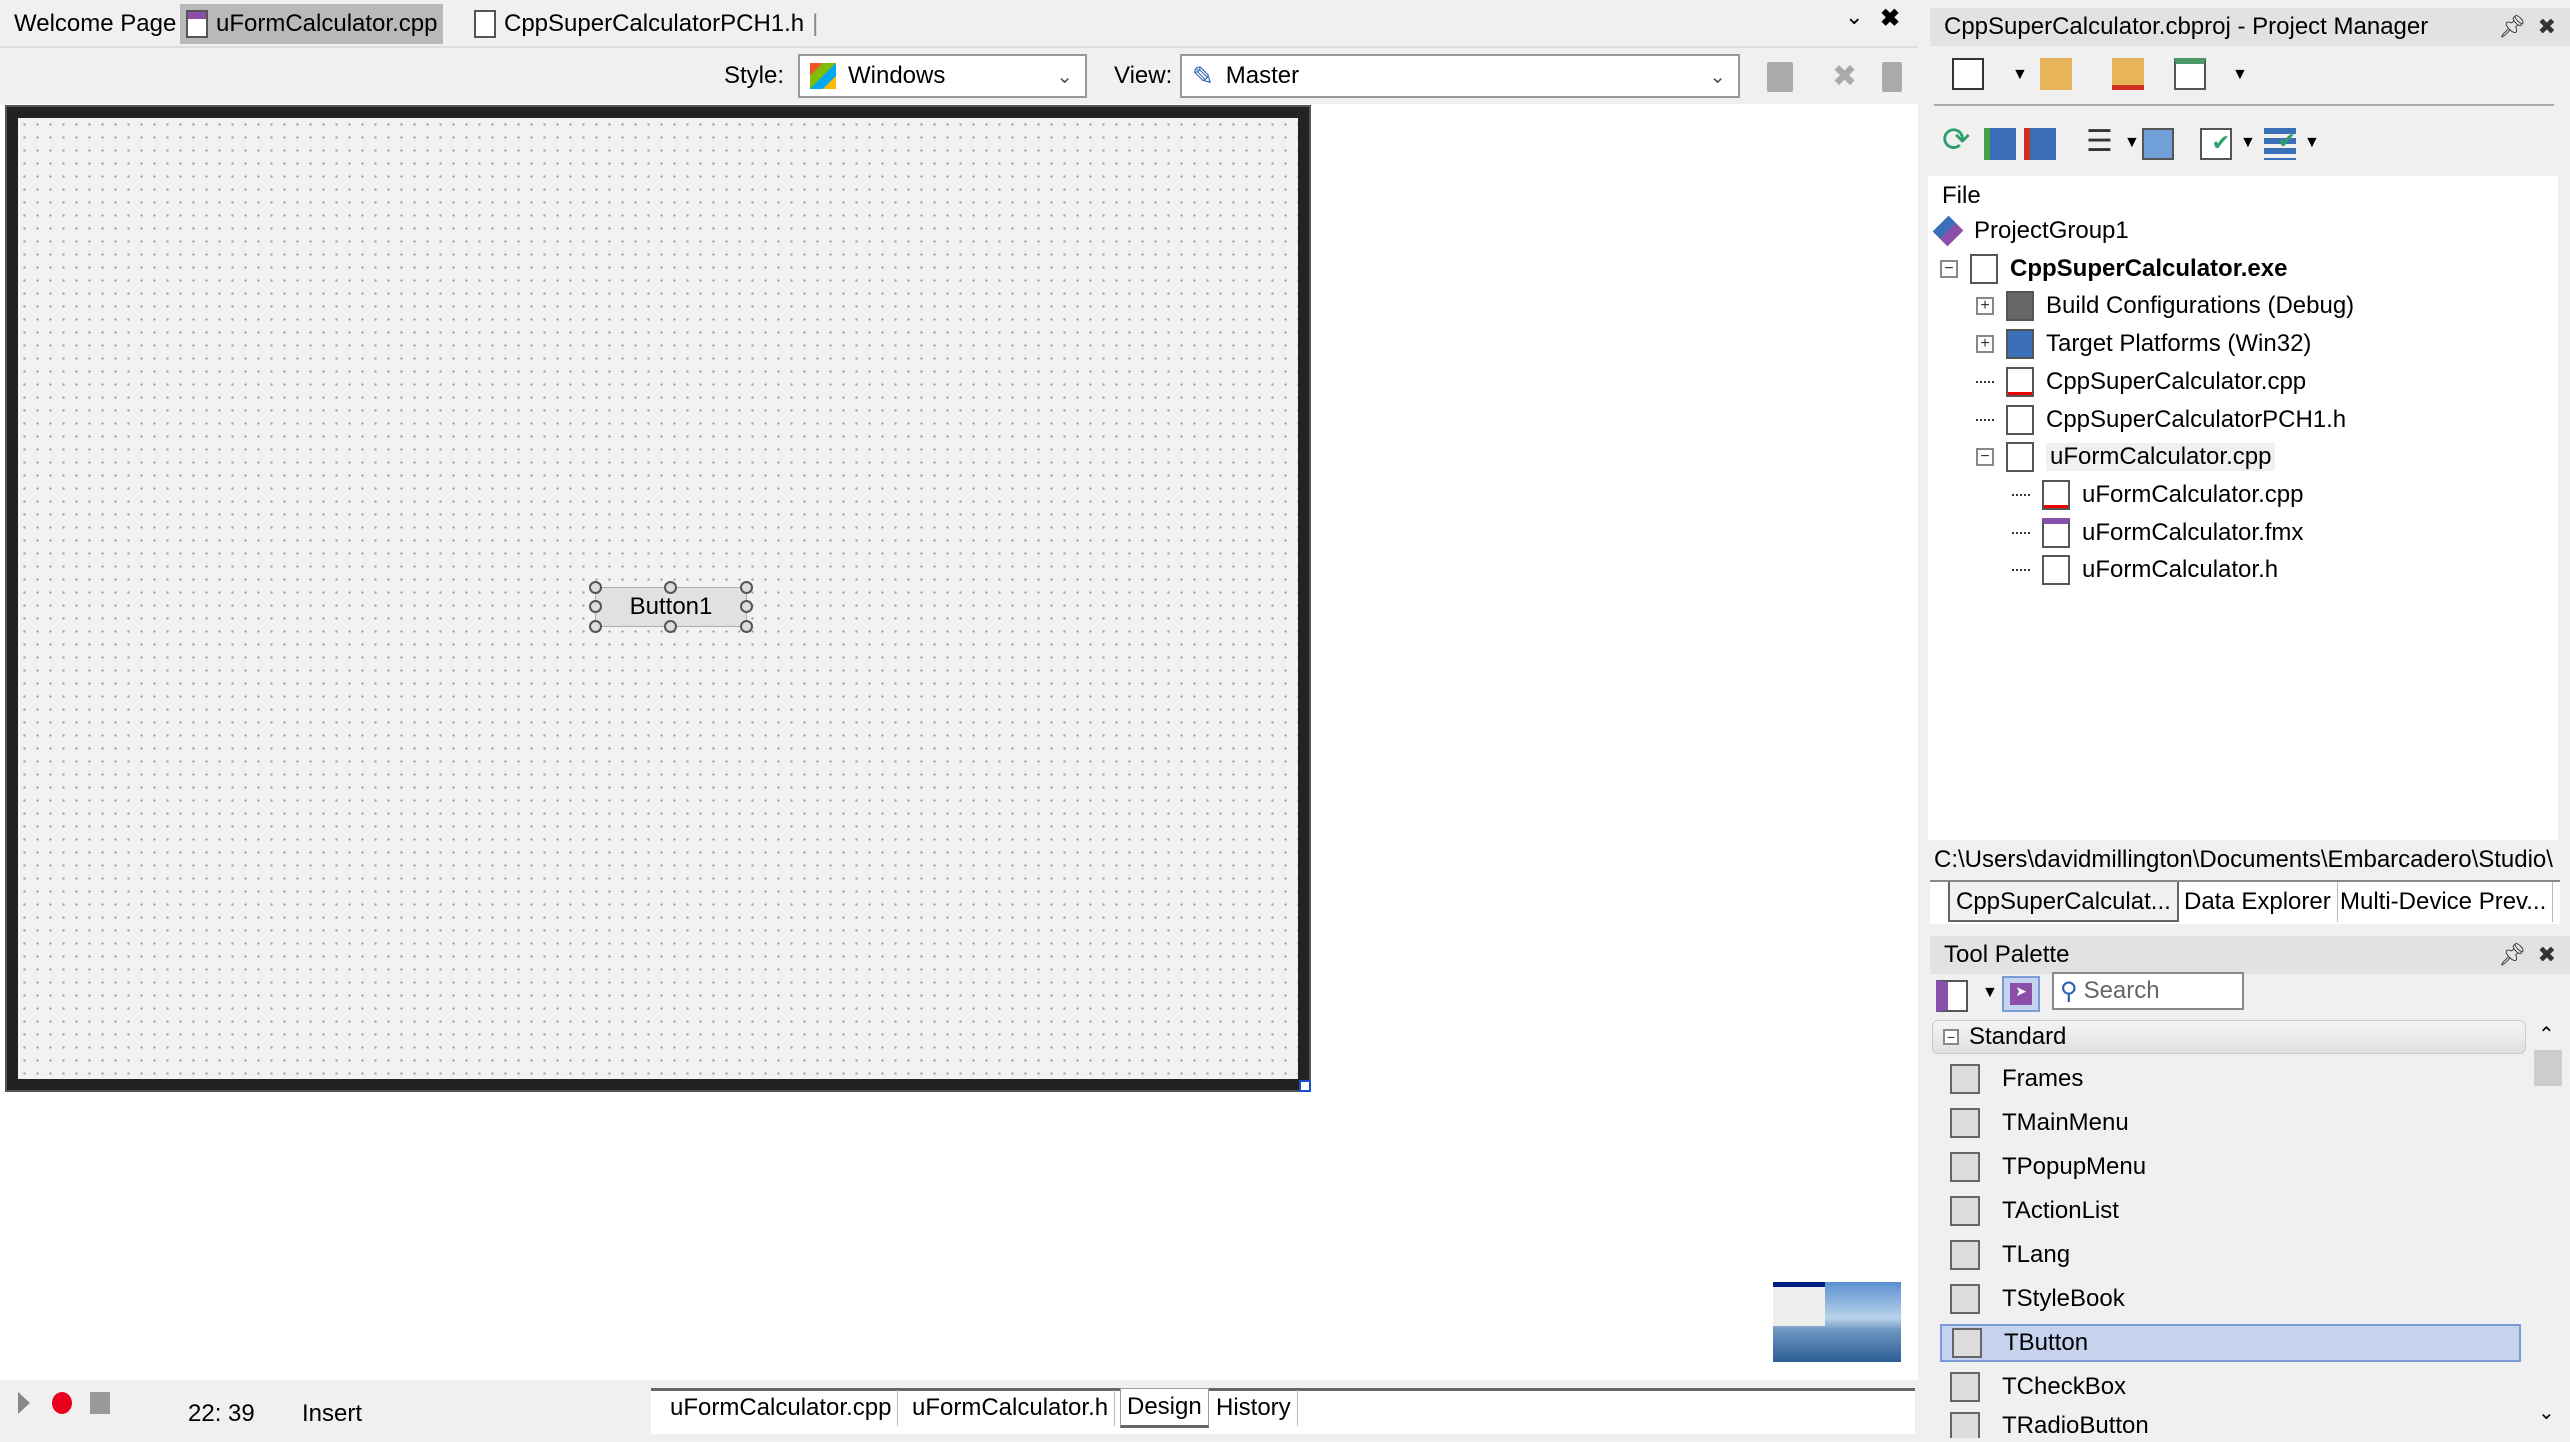 Image resolution: width=2570 pixels, height=1442 pixels. Describe the element at coordinates (2280, 144) in the screenshot. I see `build-all-icon: ✔` at that location.